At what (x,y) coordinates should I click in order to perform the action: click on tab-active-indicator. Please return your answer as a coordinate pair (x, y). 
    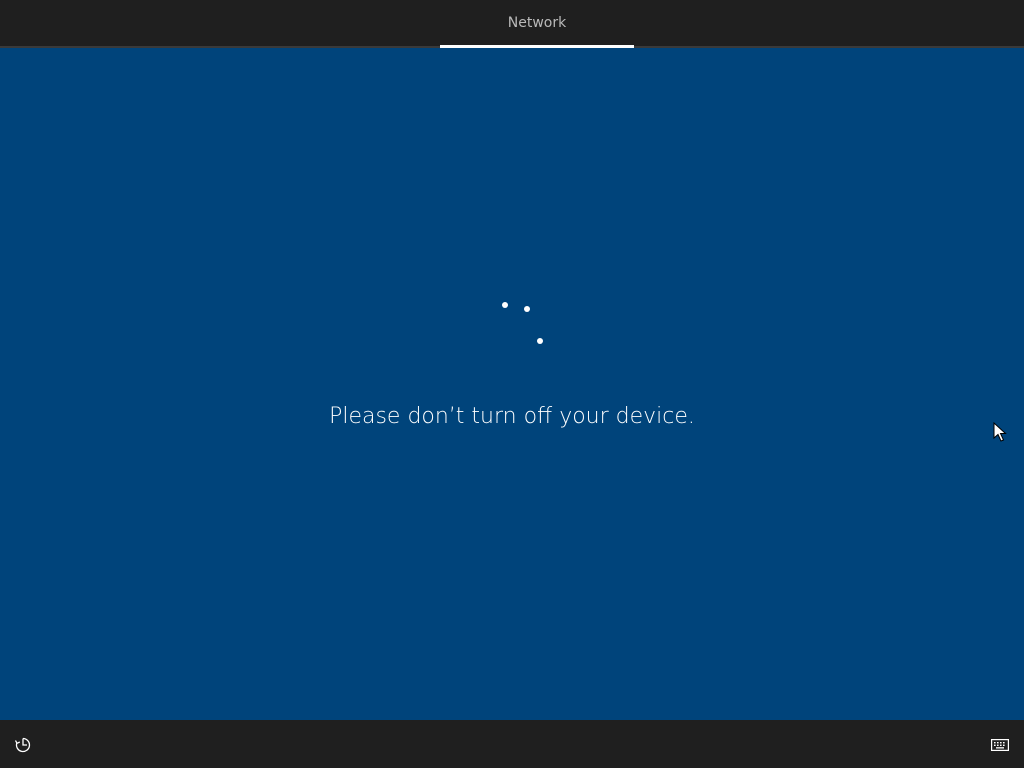
    Looking at the image, I should click on (537, 46).